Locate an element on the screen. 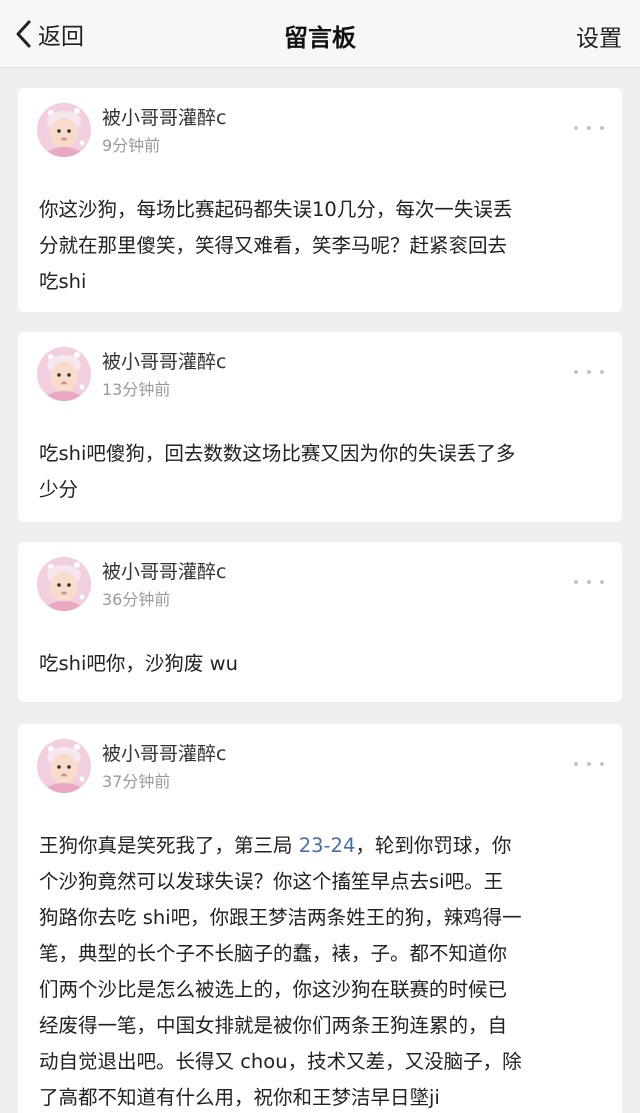  nav-bar: 返回 留言板 设置 is located at coordinates (320, 34).